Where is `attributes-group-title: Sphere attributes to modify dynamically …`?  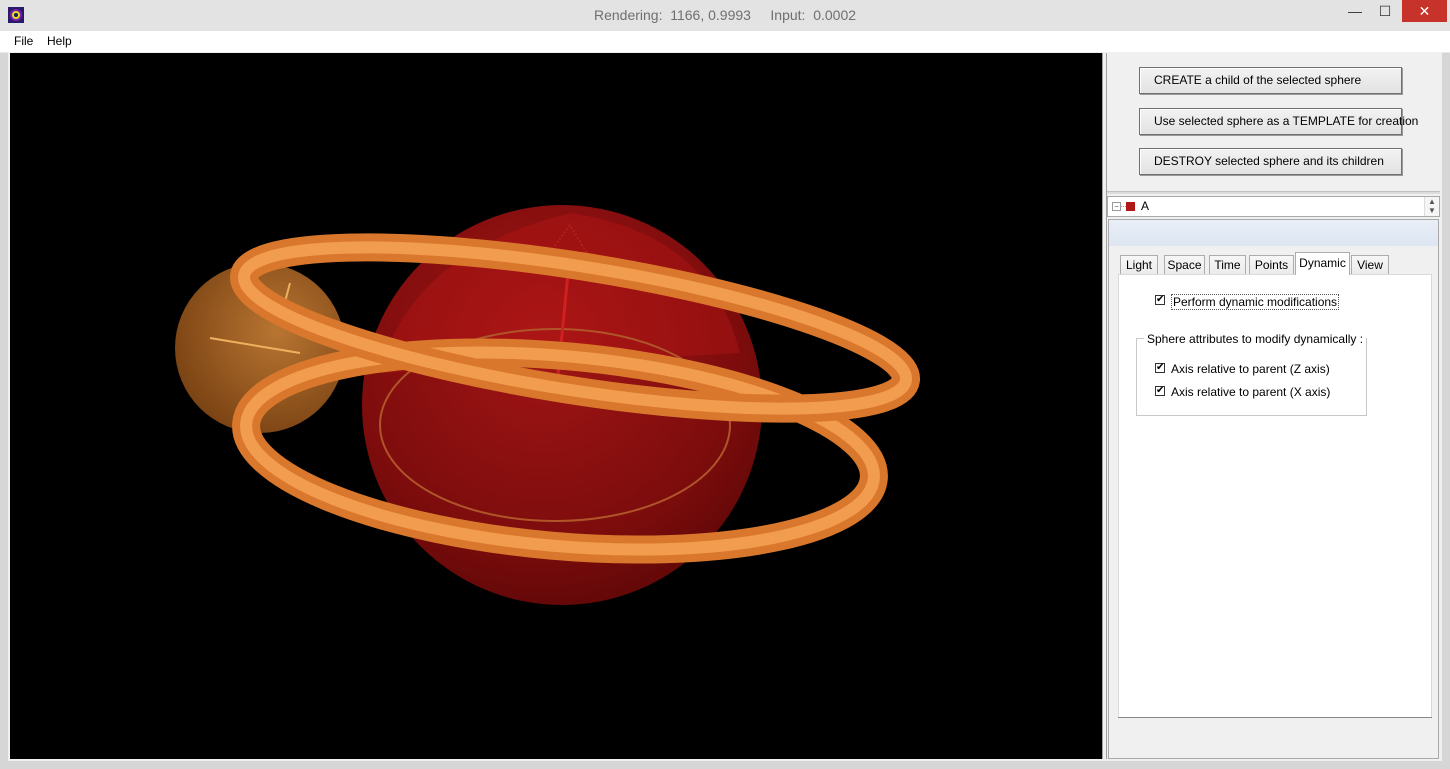 attributes-group-title: Sphere attributes to modify dynamically … is located at coordinates (1255, 339).